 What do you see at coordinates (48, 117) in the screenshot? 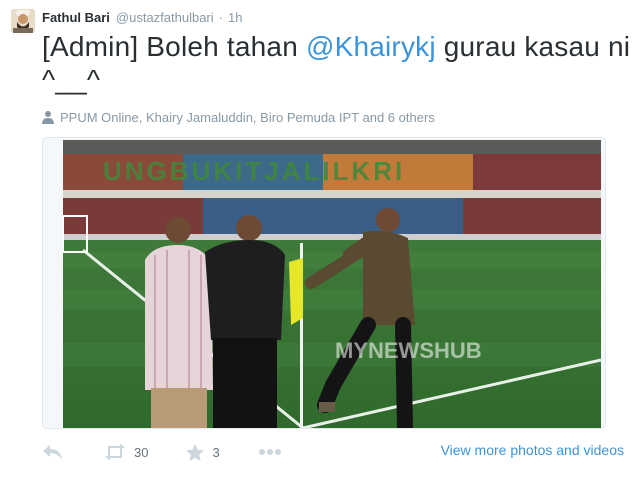
I see `person-icon` at bounding box center [48, 117].